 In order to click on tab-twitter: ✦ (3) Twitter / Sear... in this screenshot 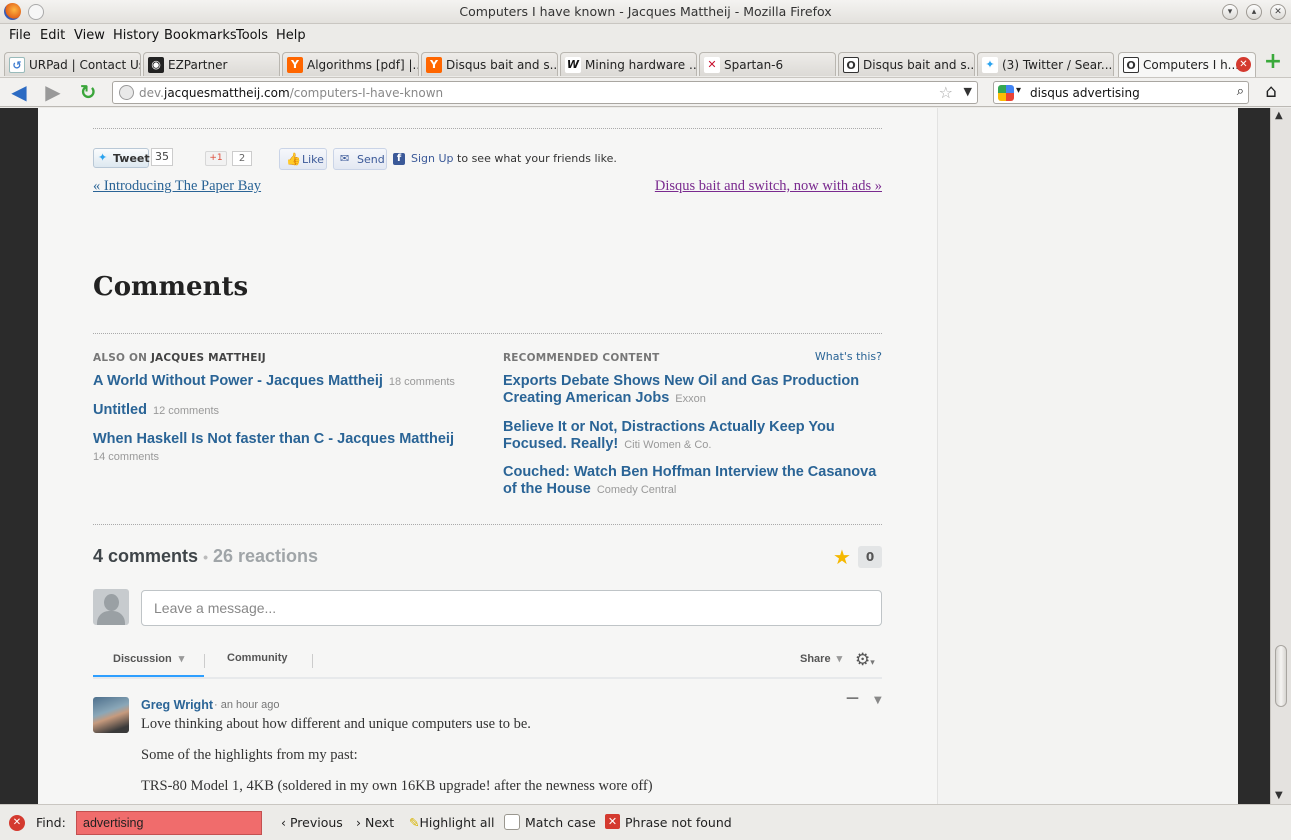, I will do `click(1045, 64)`.